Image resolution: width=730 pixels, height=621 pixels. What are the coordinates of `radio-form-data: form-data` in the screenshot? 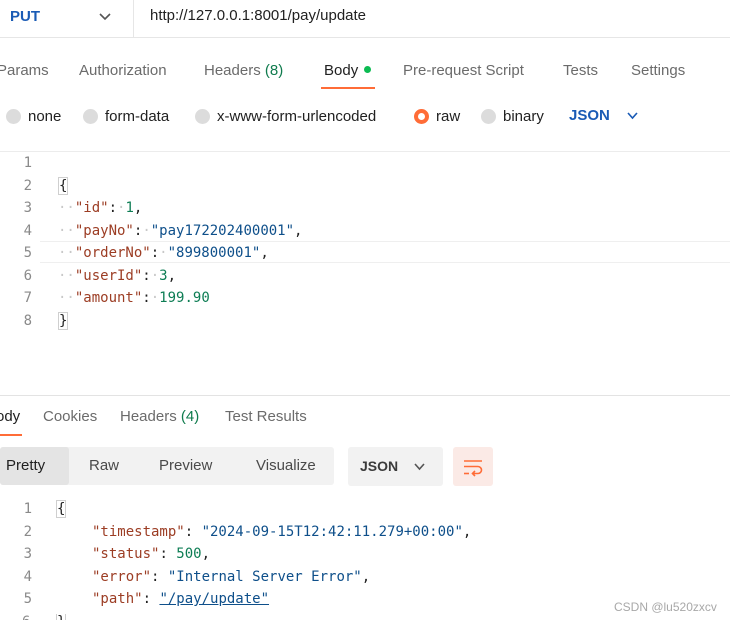 It's located at (126, 116).